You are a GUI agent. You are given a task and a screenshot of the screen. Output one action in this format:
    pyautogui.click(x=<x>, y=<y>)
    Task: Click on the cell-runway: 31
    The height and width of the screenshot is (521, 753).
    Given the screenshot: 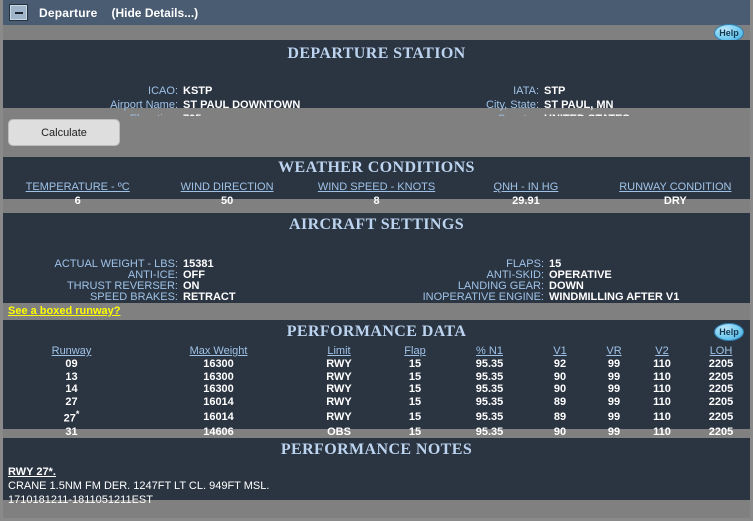 What is the action you would take?
    pyautogui.click(x=71, y=431)
    